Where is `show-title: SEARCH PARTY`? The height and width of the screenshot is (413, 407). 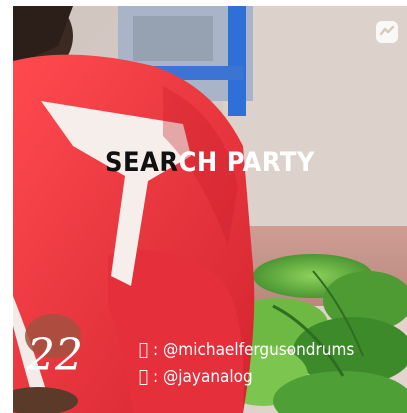 show-title: SEARCH PARTY is located at coordinates (210, 163).